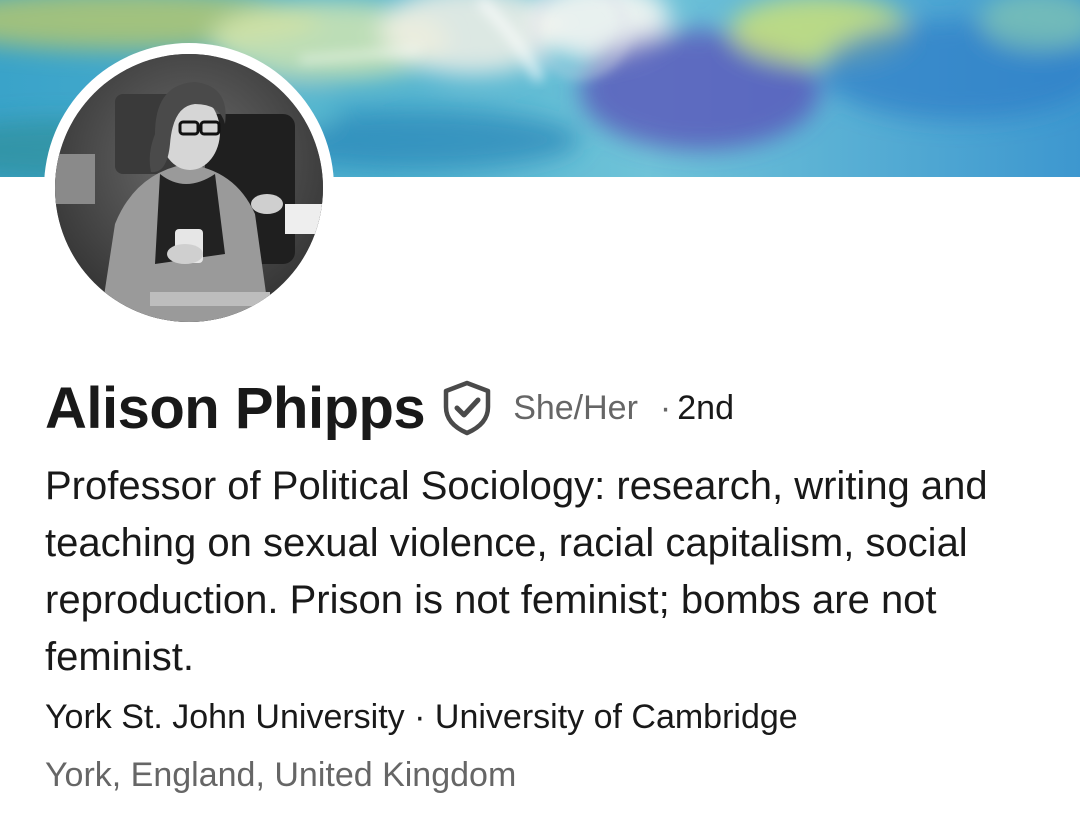 The width and height of the screenshot is (1080, 819). Describe the element at coordinates (705, 407) in the screenshot. I see `connection-degree-value: 2nd` at that location.